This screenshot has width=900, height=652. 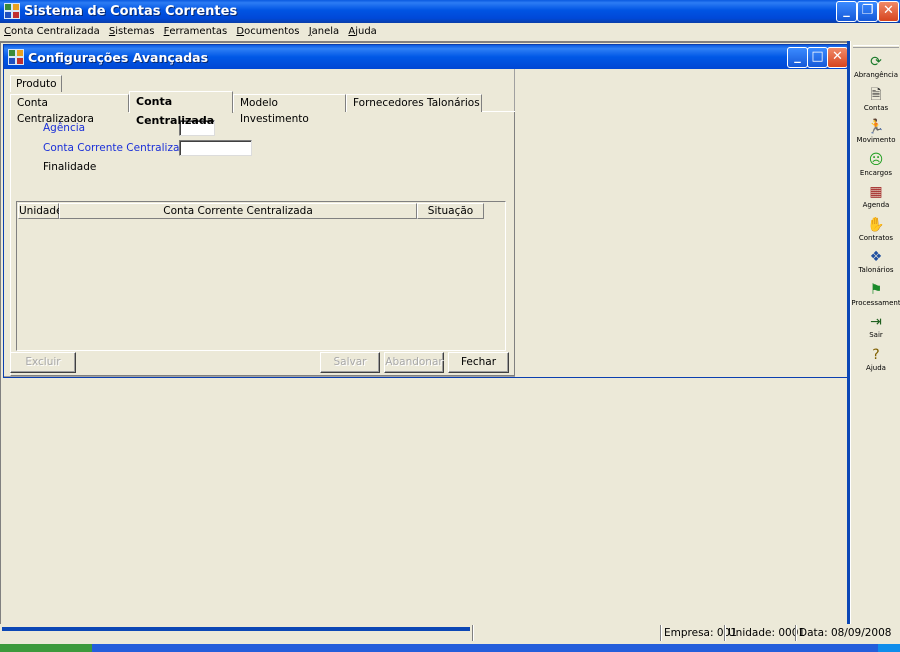 I want to click on window-close-button: ✕, so click(x=837, y=57).